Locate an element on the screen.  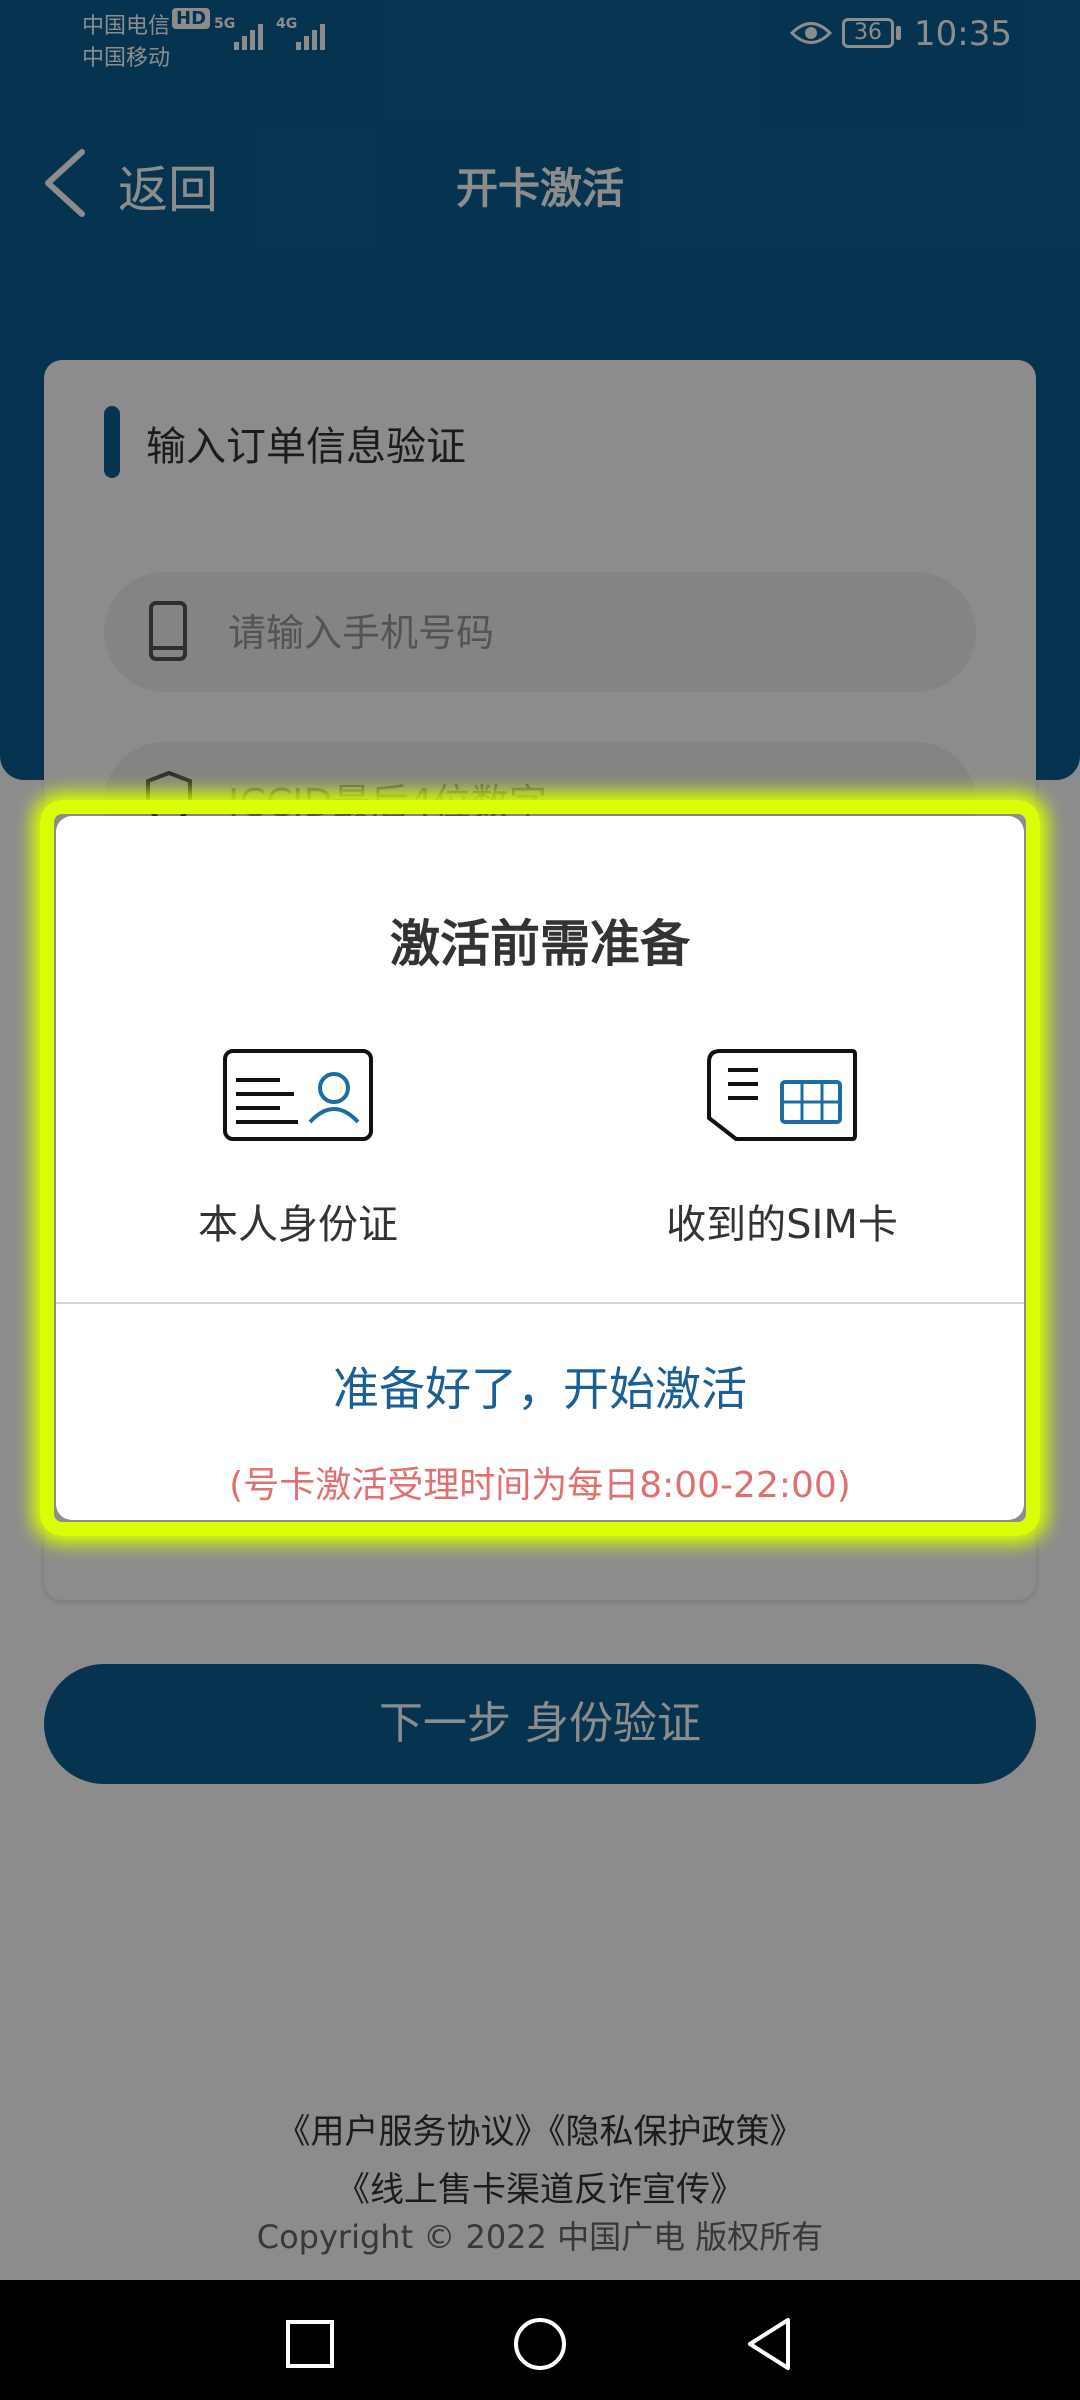
modal-title: 激活前需准备 is located at coordinates (540, 944).